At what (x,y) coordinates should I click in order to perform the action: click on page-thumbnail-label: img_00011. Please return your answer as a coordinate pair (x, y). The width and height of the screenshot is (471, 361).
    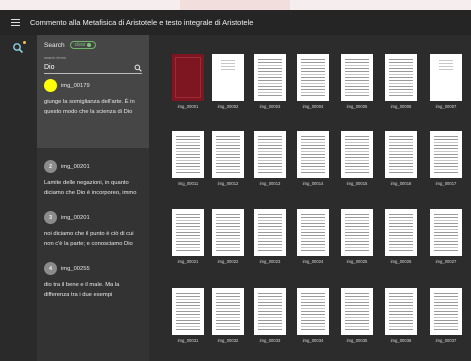
    Looking at the image, I should click on (188, 183).